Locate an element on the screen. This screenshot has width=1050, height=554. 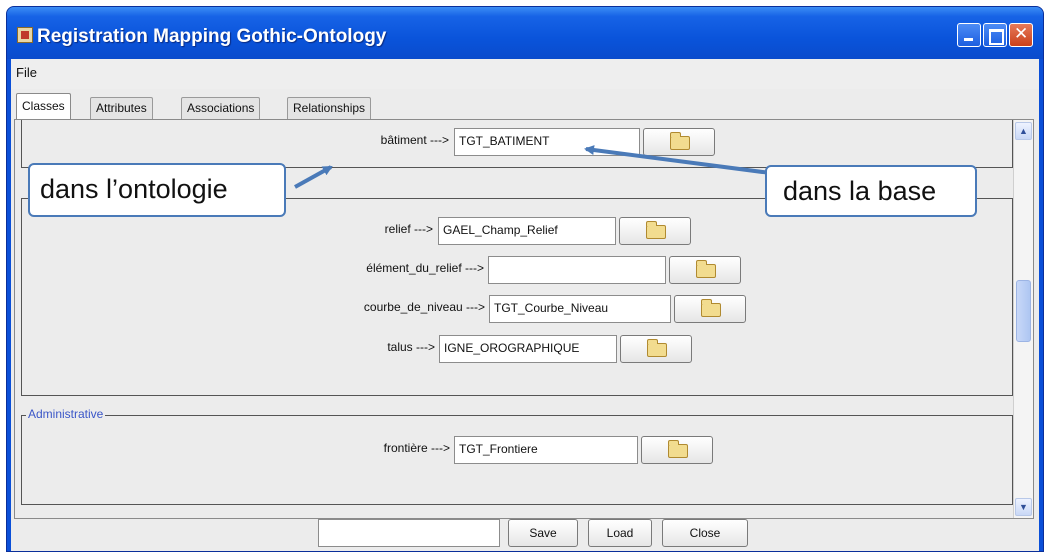
vertical-scrollbar: ▲ ▼ is located at coordinates (1023, 319).